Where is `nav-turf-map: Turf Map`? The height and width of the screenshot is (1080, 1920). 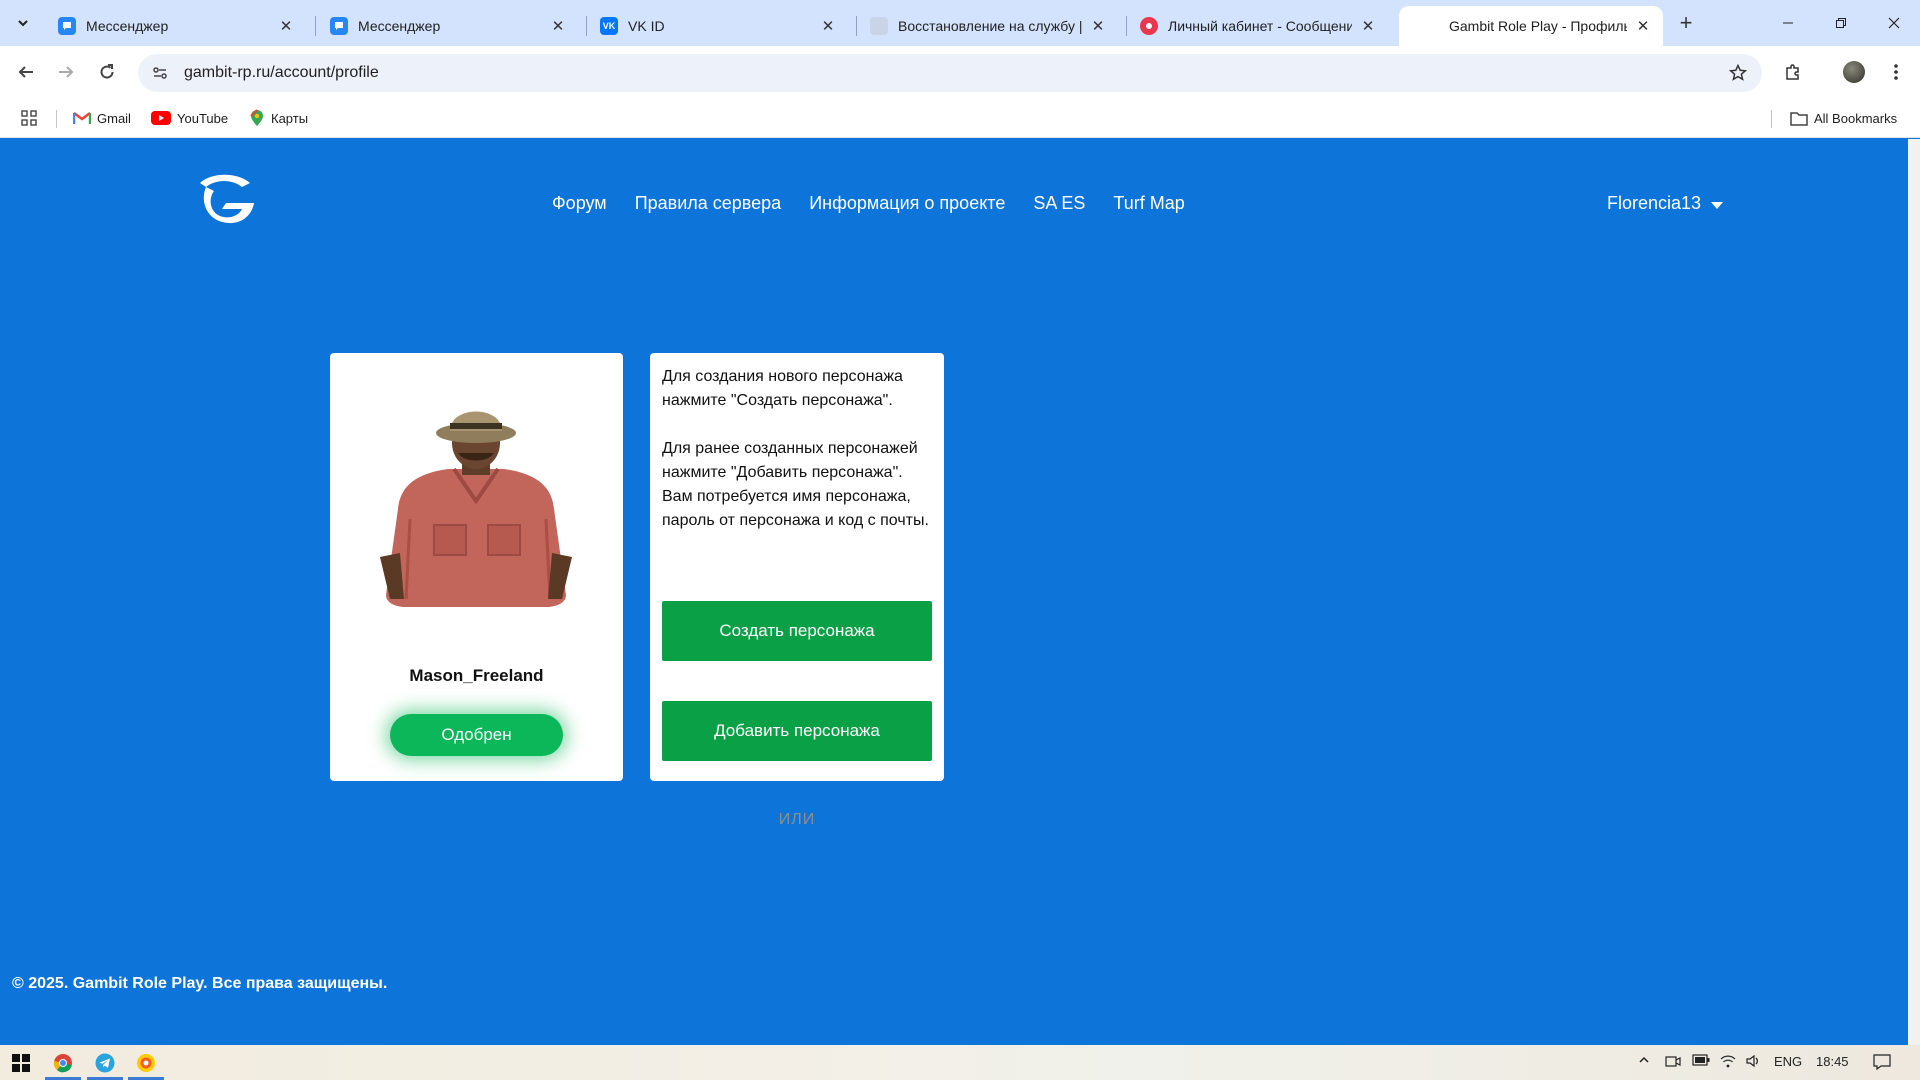
nav-turf-map: Turf Map is located at coordinates (1148, 203).